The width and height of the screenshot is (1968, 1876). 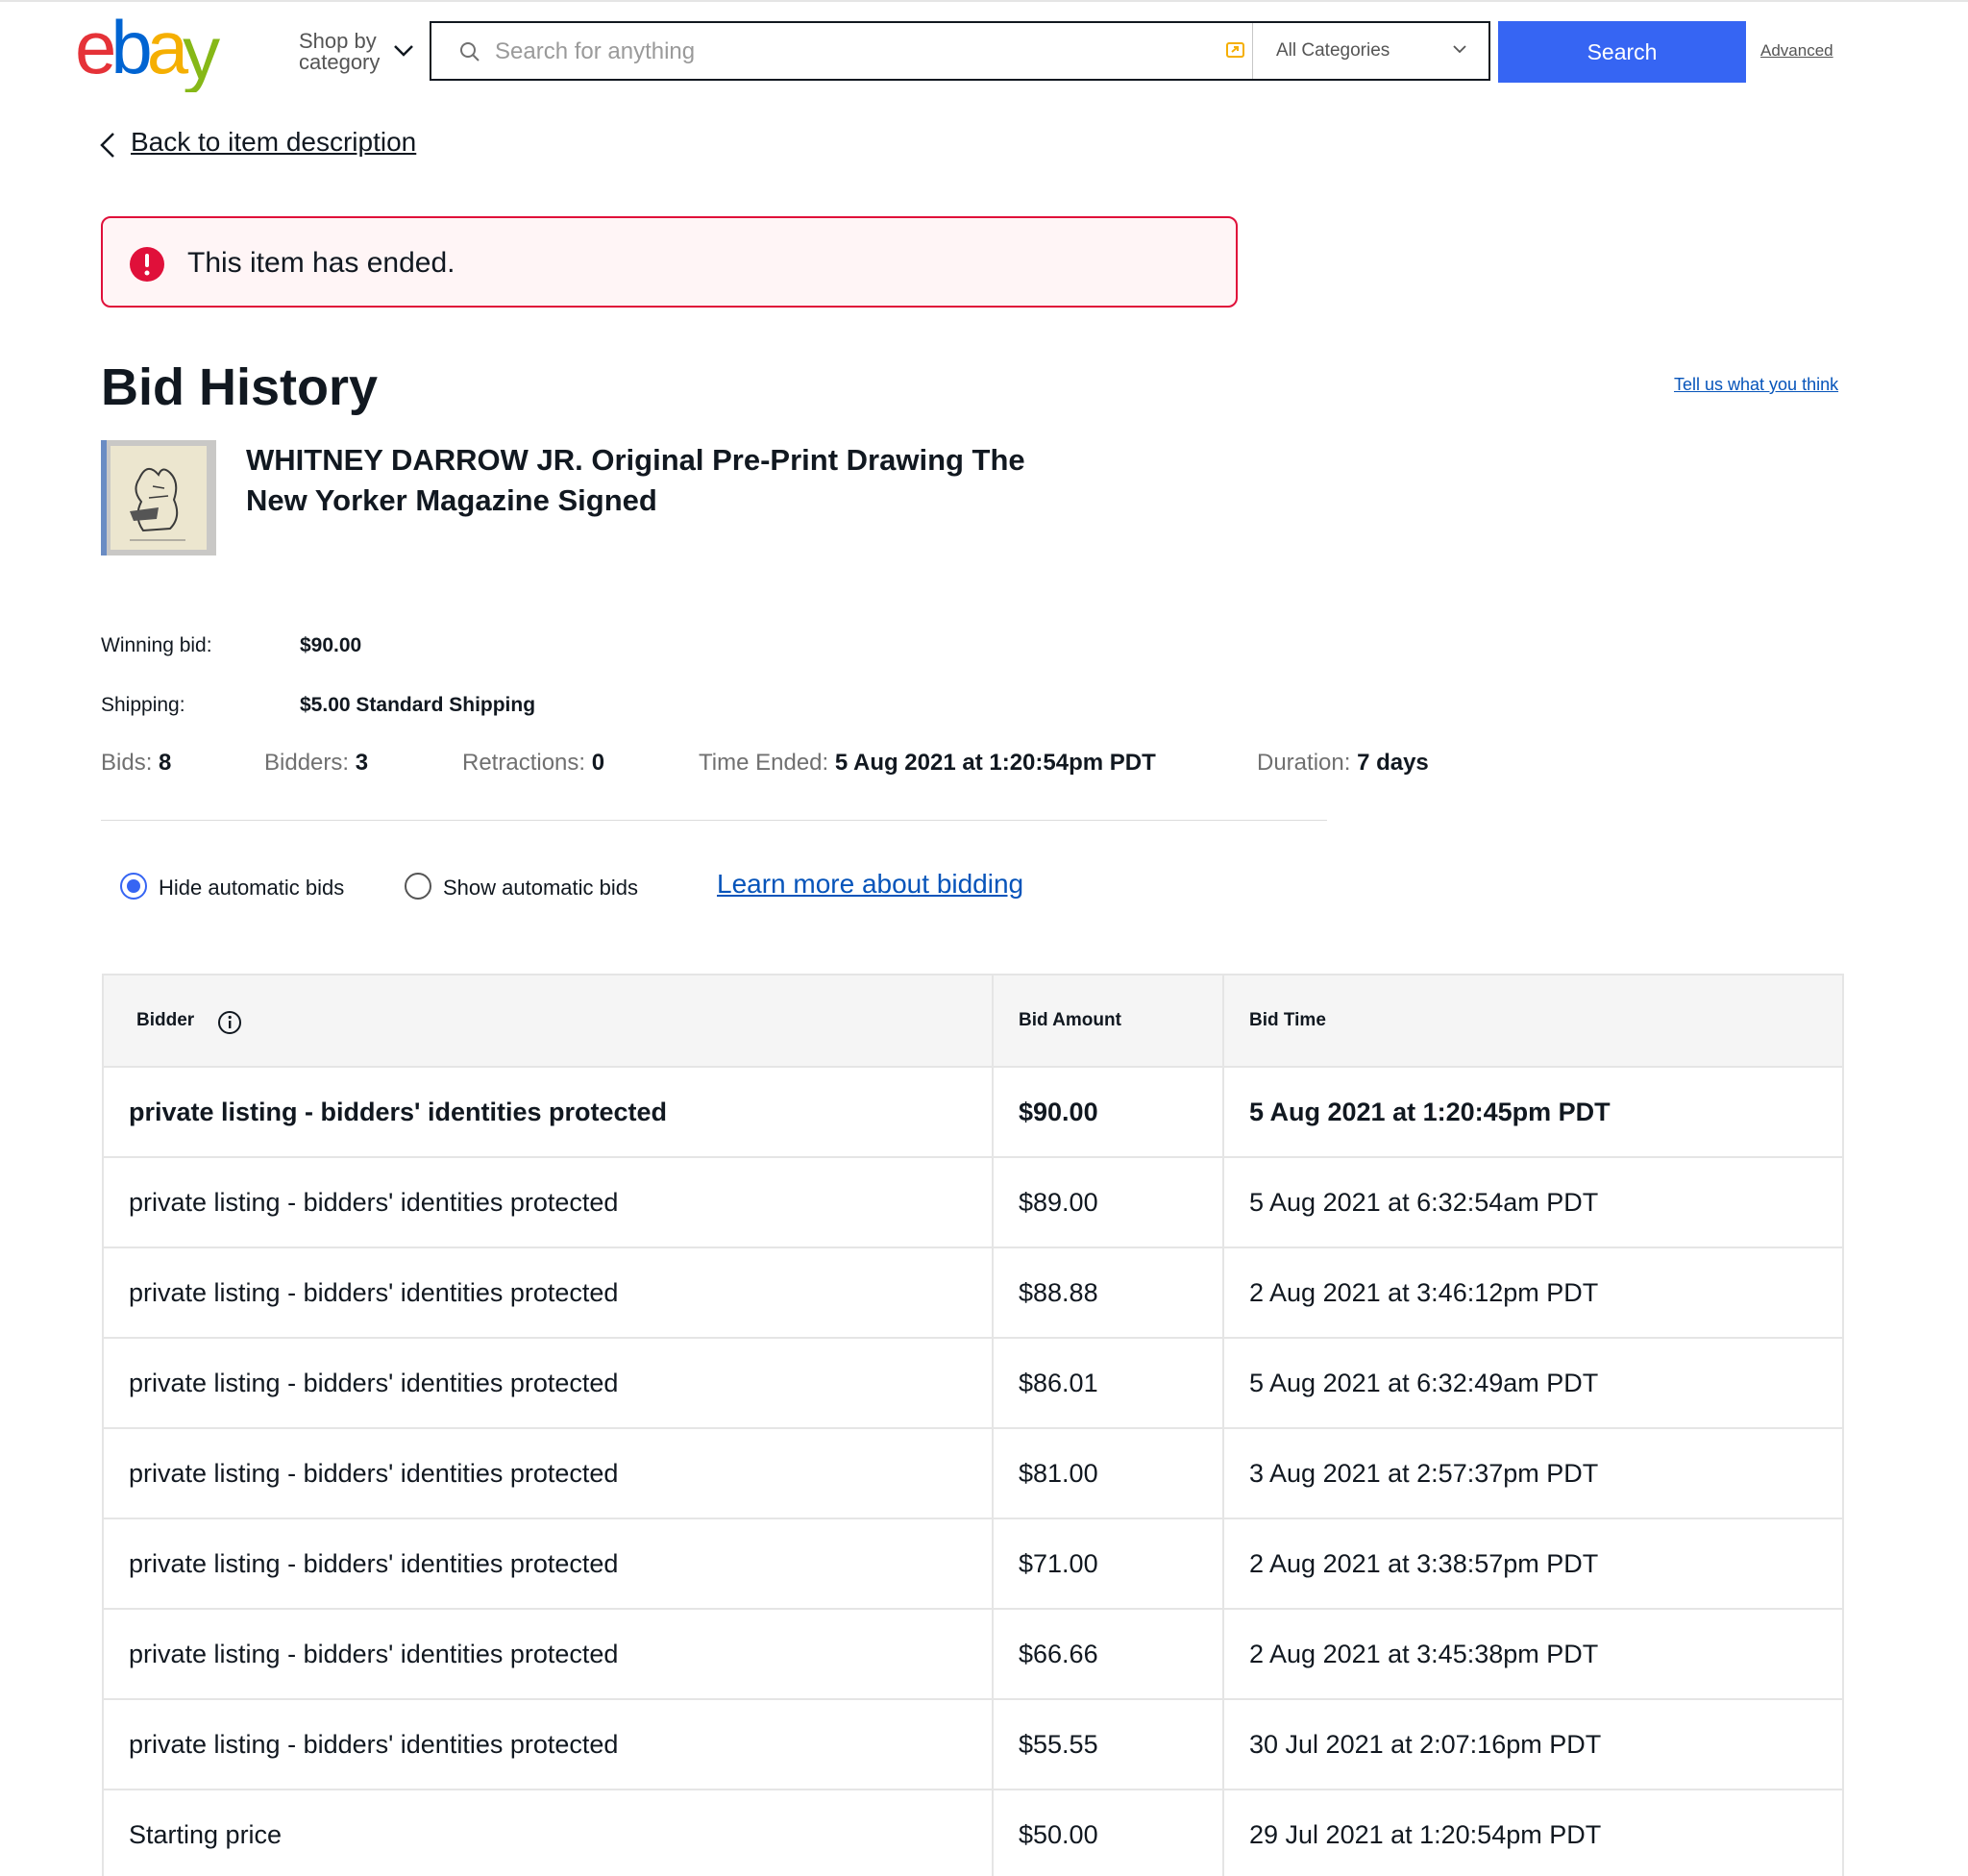 What do you see at coordinates (1533, 1832) in the screenshot?
I see `bid-time-cell: 29 Jul 2021 at 1:20:54pm PDT` at bounding box center [1533, 1832].